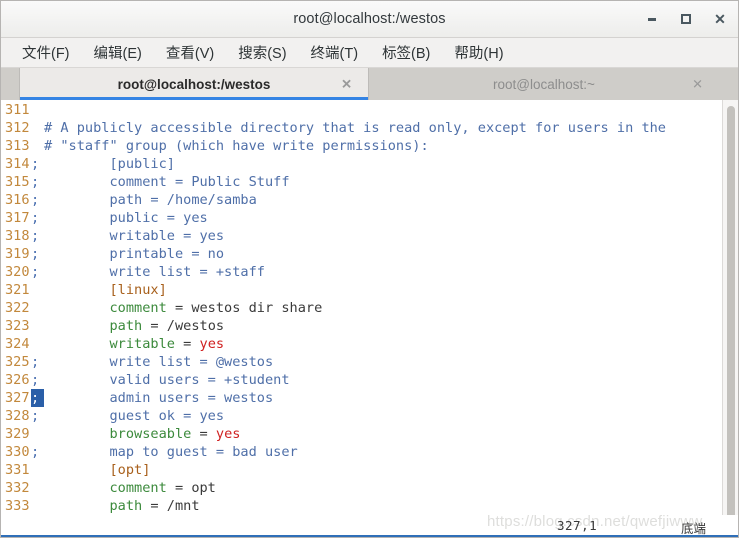  Describe the element at coordinates (361, 182) in the screenshot. I see `editor-line: 315; comment = Public Stuff` at that location.